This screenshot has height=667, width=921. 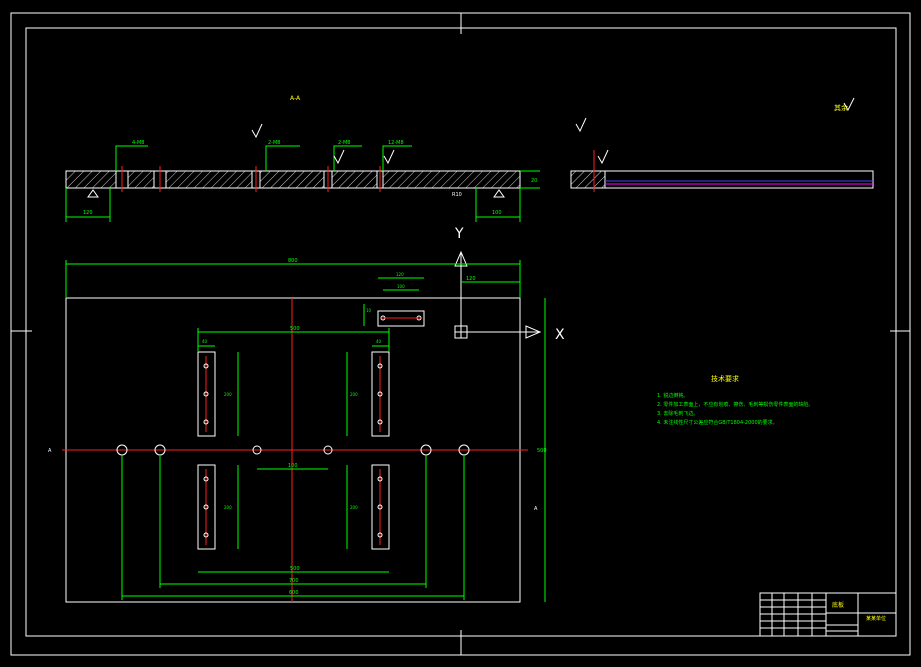 What do you see at coordinates (294, 581) in the screenshot?
I see `dim-hole-inner-value: 700` at bounding box center [294, 581].